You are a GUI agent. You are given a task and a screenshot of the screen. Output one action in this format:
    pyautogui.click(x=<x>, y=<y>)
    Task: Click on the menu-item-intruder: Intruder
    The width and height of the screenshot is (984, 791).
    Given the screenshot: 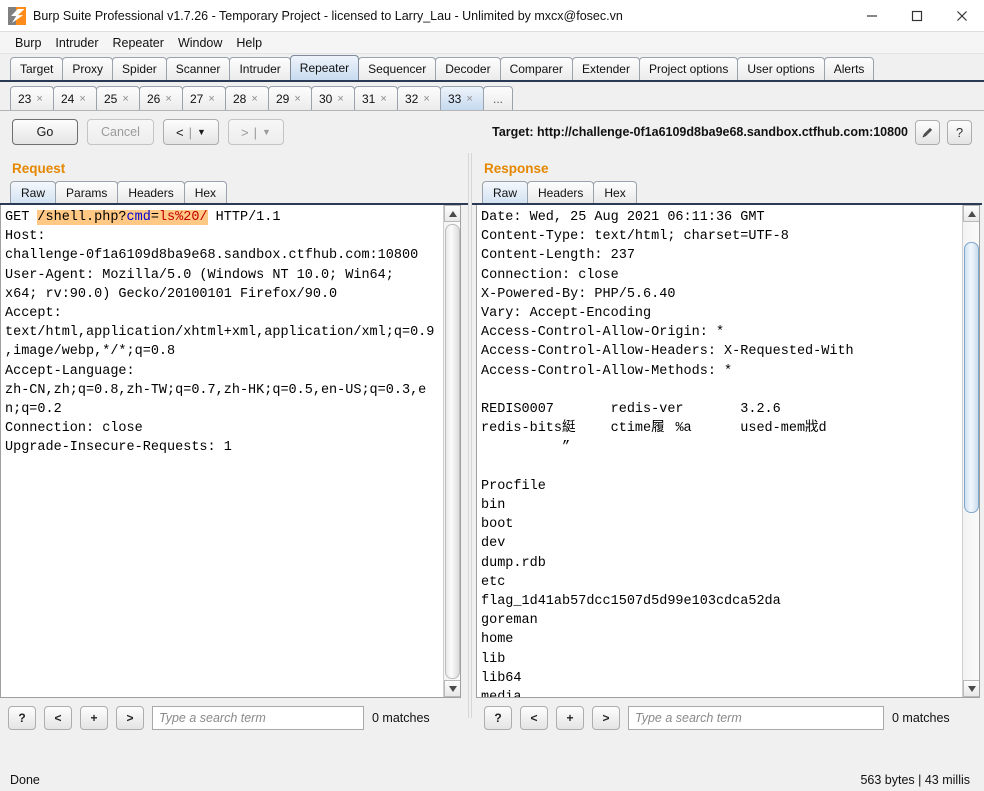 What is the action you would take?
    pyautogui.click(x=76, y=43)
    